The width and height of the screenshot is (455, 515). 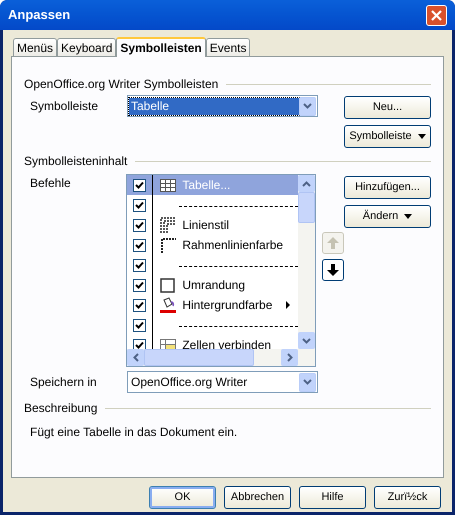 I want to click on tab: Symbolleisten, so click(x=161, y=47).